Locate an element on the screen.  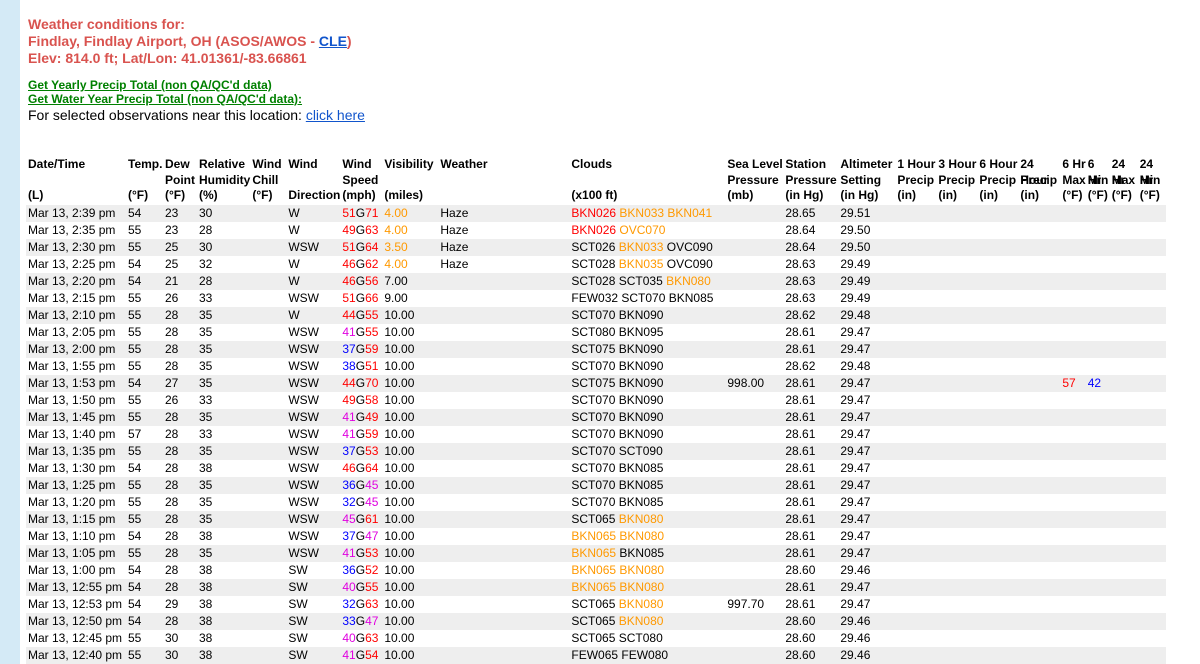
cell-stn: 28.65 is located at coordinates (811, 213).